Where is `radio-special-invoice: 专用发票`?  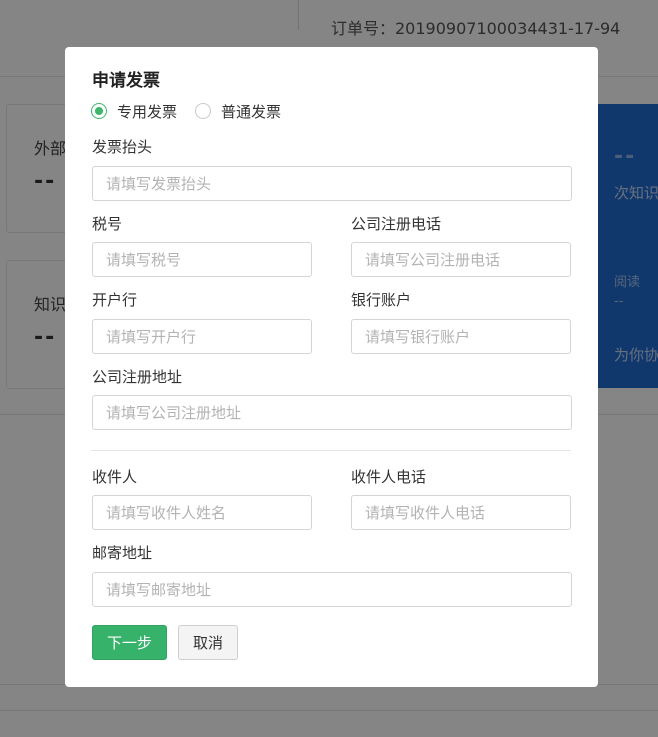 radio-special-invoice: 专用发票 is located at coordinates (134, 111).